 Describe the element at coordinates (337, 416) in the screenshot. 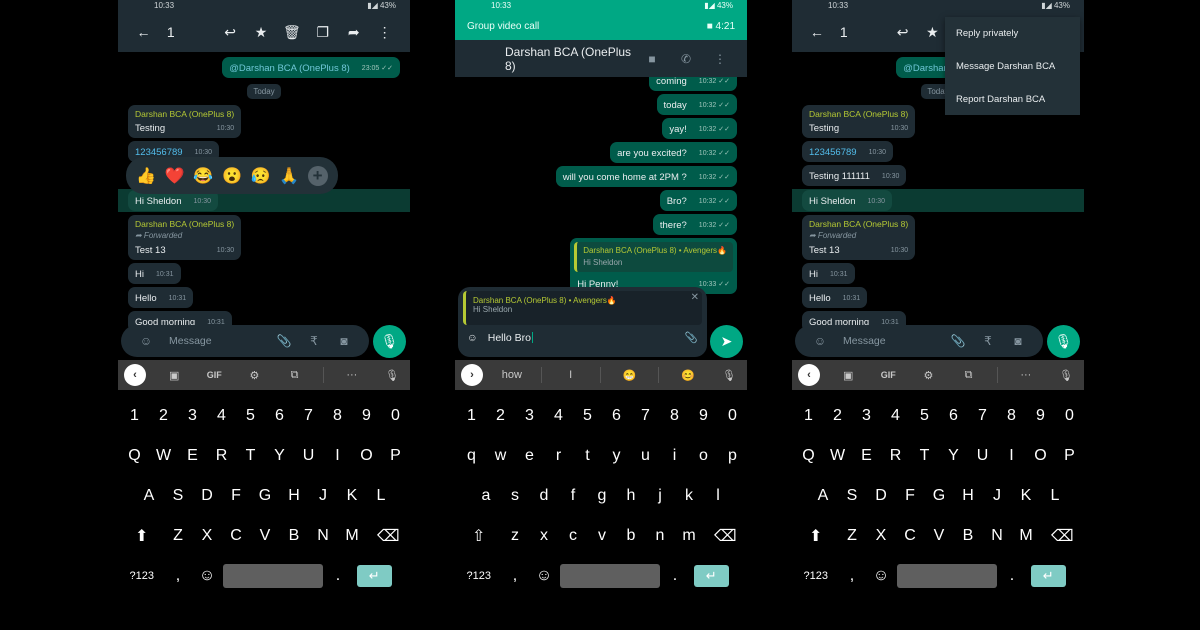

I see `key: 8` at that location.